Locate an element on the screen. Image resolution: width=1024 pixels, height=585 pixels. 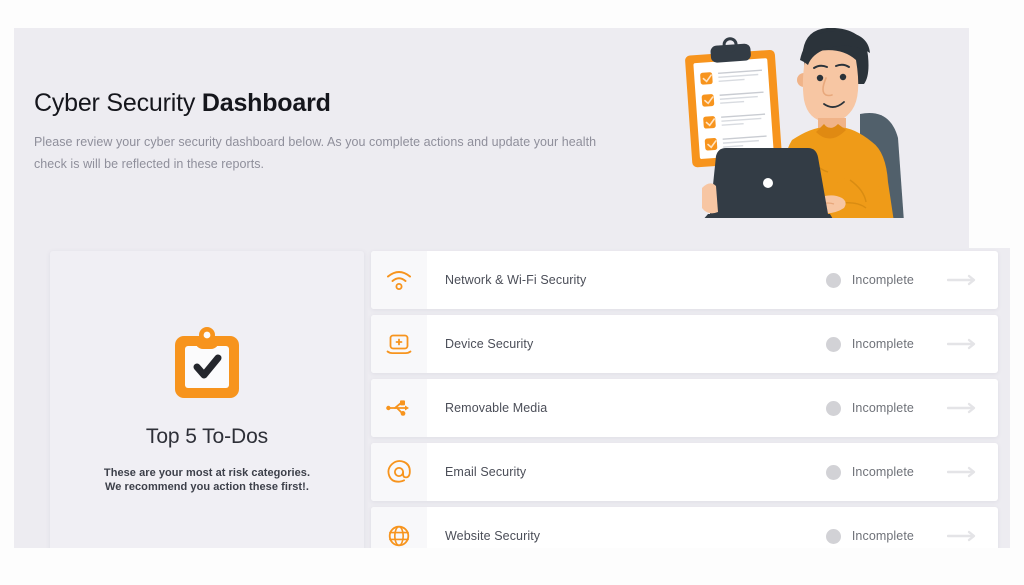
page-title-regular: Cyber Security is located at coordinates (118, 103).